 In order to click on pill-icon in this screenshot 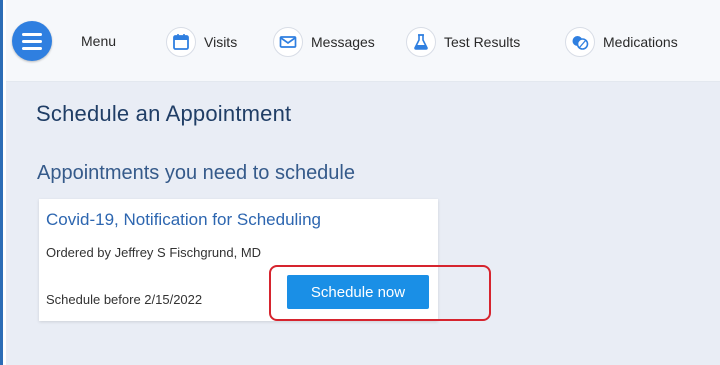, I will do `click(580, 42)`.